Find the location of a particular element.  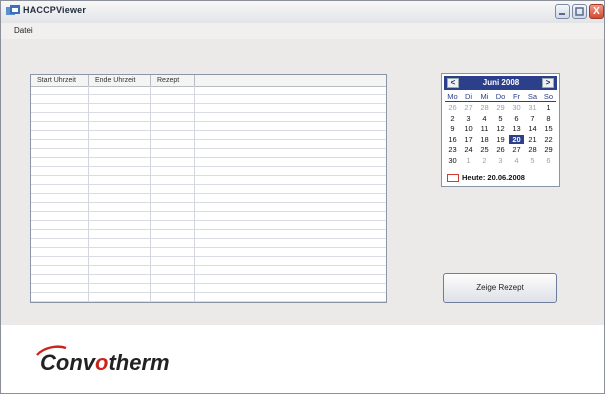

weekday-label: Mi is located at coordinates (484, 96).